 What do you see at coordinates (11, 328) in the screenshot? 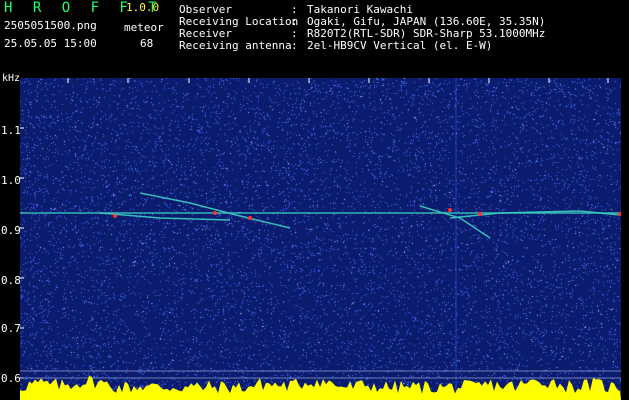
I see `y-tick-label: 0.7` at bounding box center [11, 328].